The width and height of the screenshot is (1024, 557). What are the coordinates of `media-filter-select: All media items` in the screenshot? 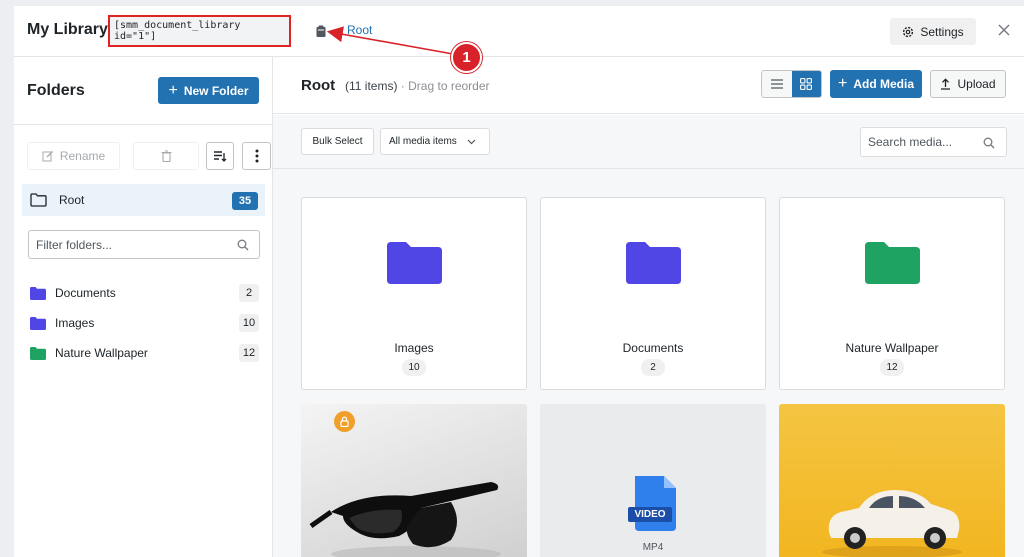 It's located at (435, 141).